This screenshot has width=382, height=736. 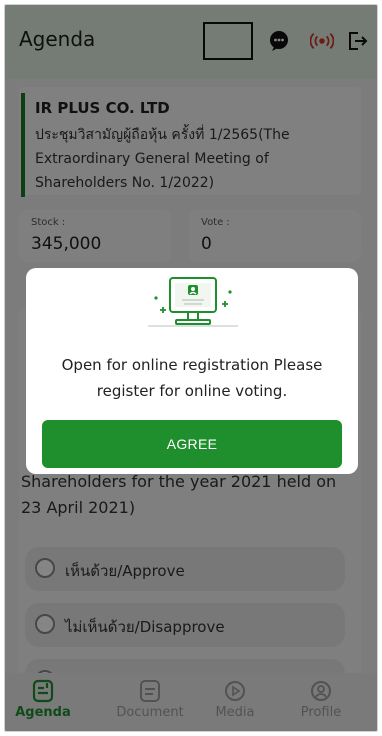 What do you see at coordinates (192, 444) in the screenshot?
I see `agree-button: AGREE` at bounding box center [192, 444].